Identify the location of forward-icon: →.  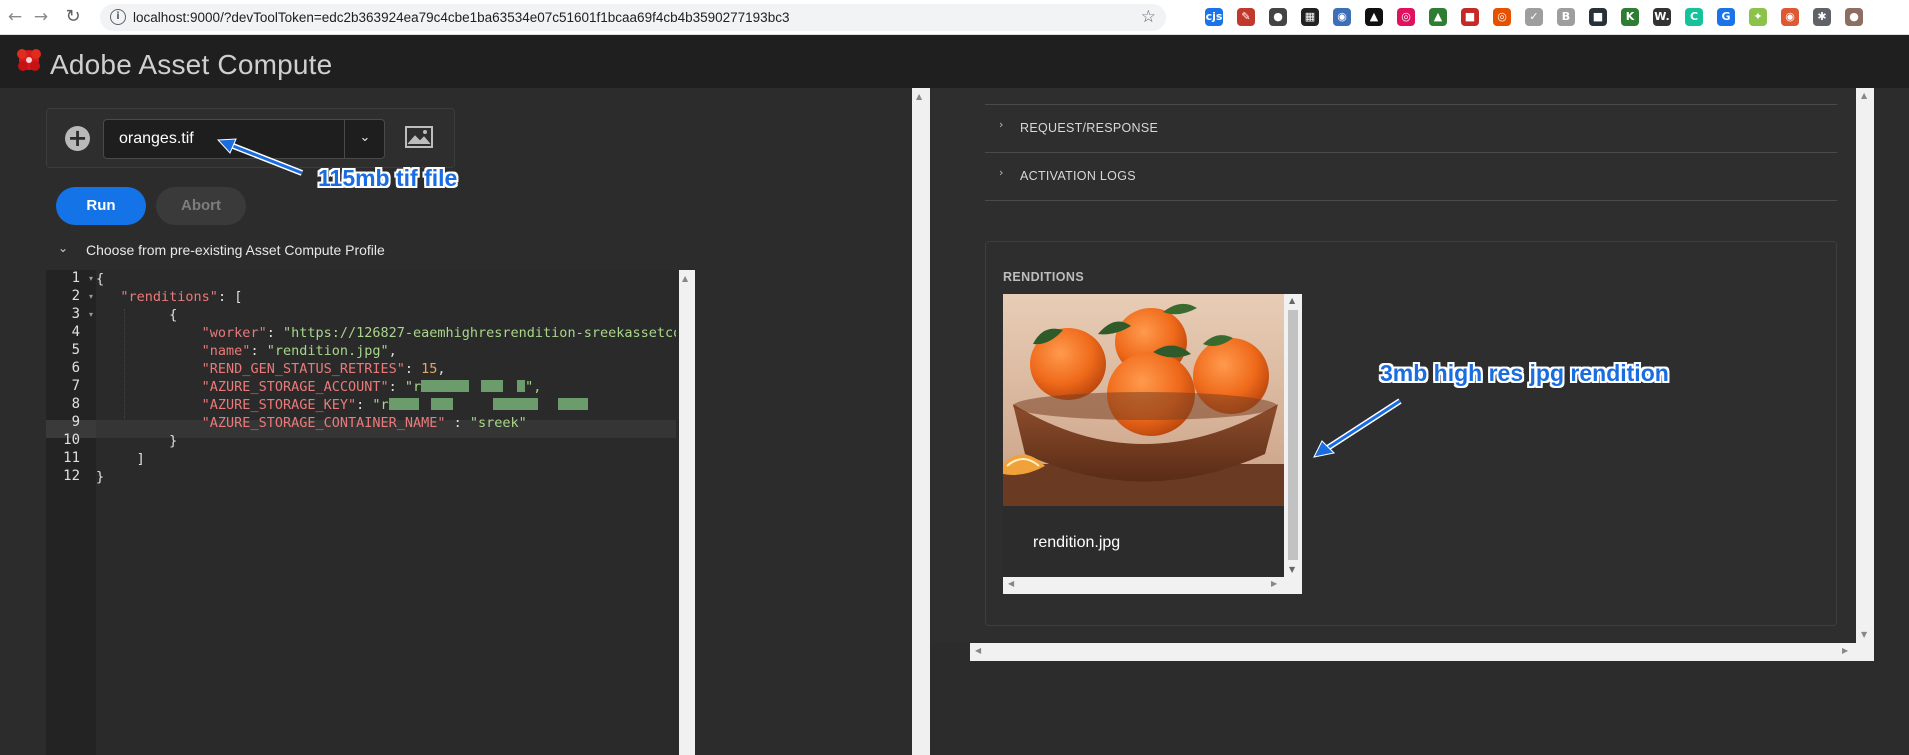
(41, 17).